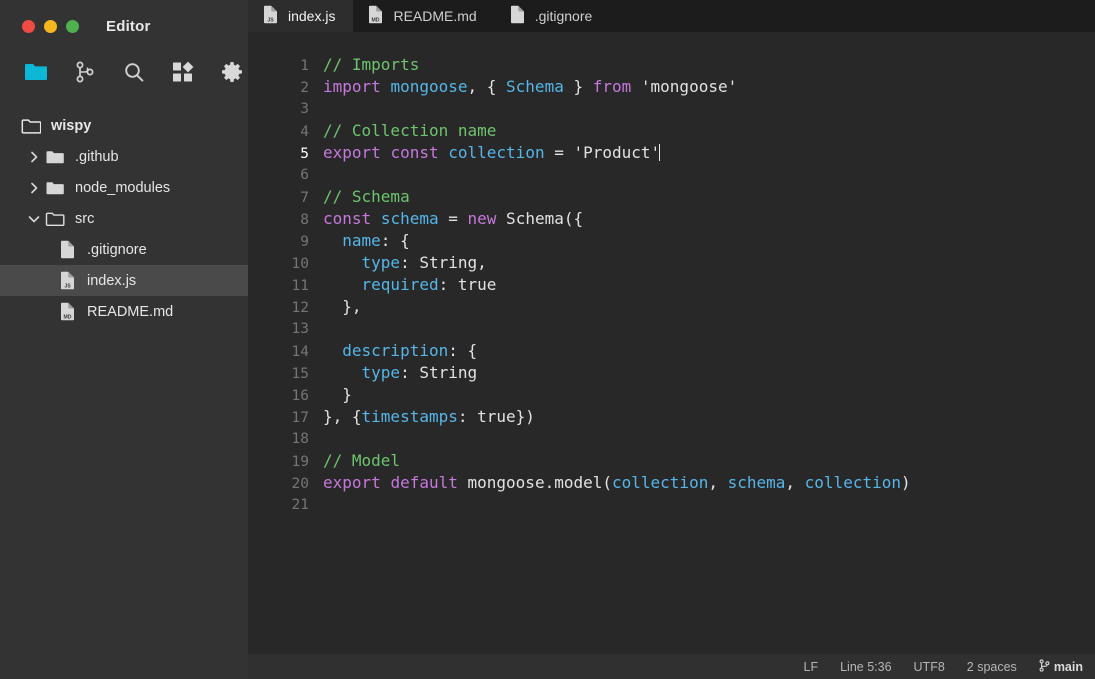 The height and width of the screenshot is (679, 1095). I want to click on code-line: 18, so click(671, 439).